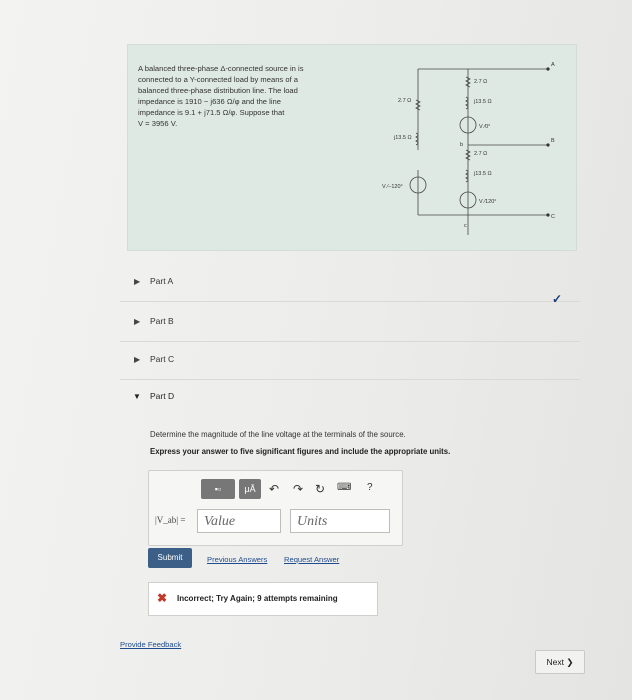 This screenshot has height=700, width=632. Describe the element at coordinates (162, 359) in the screenshot. I see `part-label: Part C` at that location.